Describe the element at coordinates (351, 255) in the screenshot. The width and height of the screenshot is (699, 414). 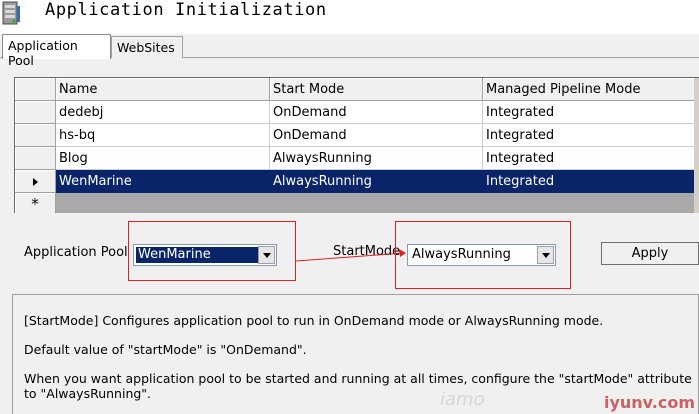
I see `annotation-arrow-icon` at that location.